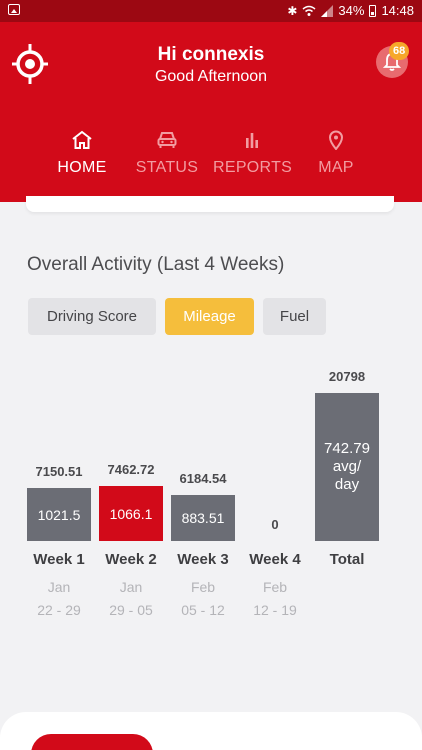 Image resolution: width=422 pixels, height=750 pixels. What do you see at coordinates (294, 316) in the screenshot?
I see `tab-fuel: Fuel` at bounding box center [294, 316].